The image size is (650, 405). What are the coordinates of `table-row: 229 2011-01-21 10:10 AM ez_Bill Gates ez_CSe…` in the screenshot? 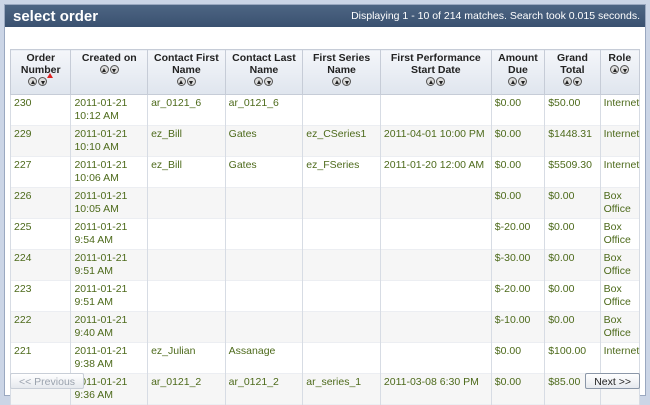 It's located at (325, 141).